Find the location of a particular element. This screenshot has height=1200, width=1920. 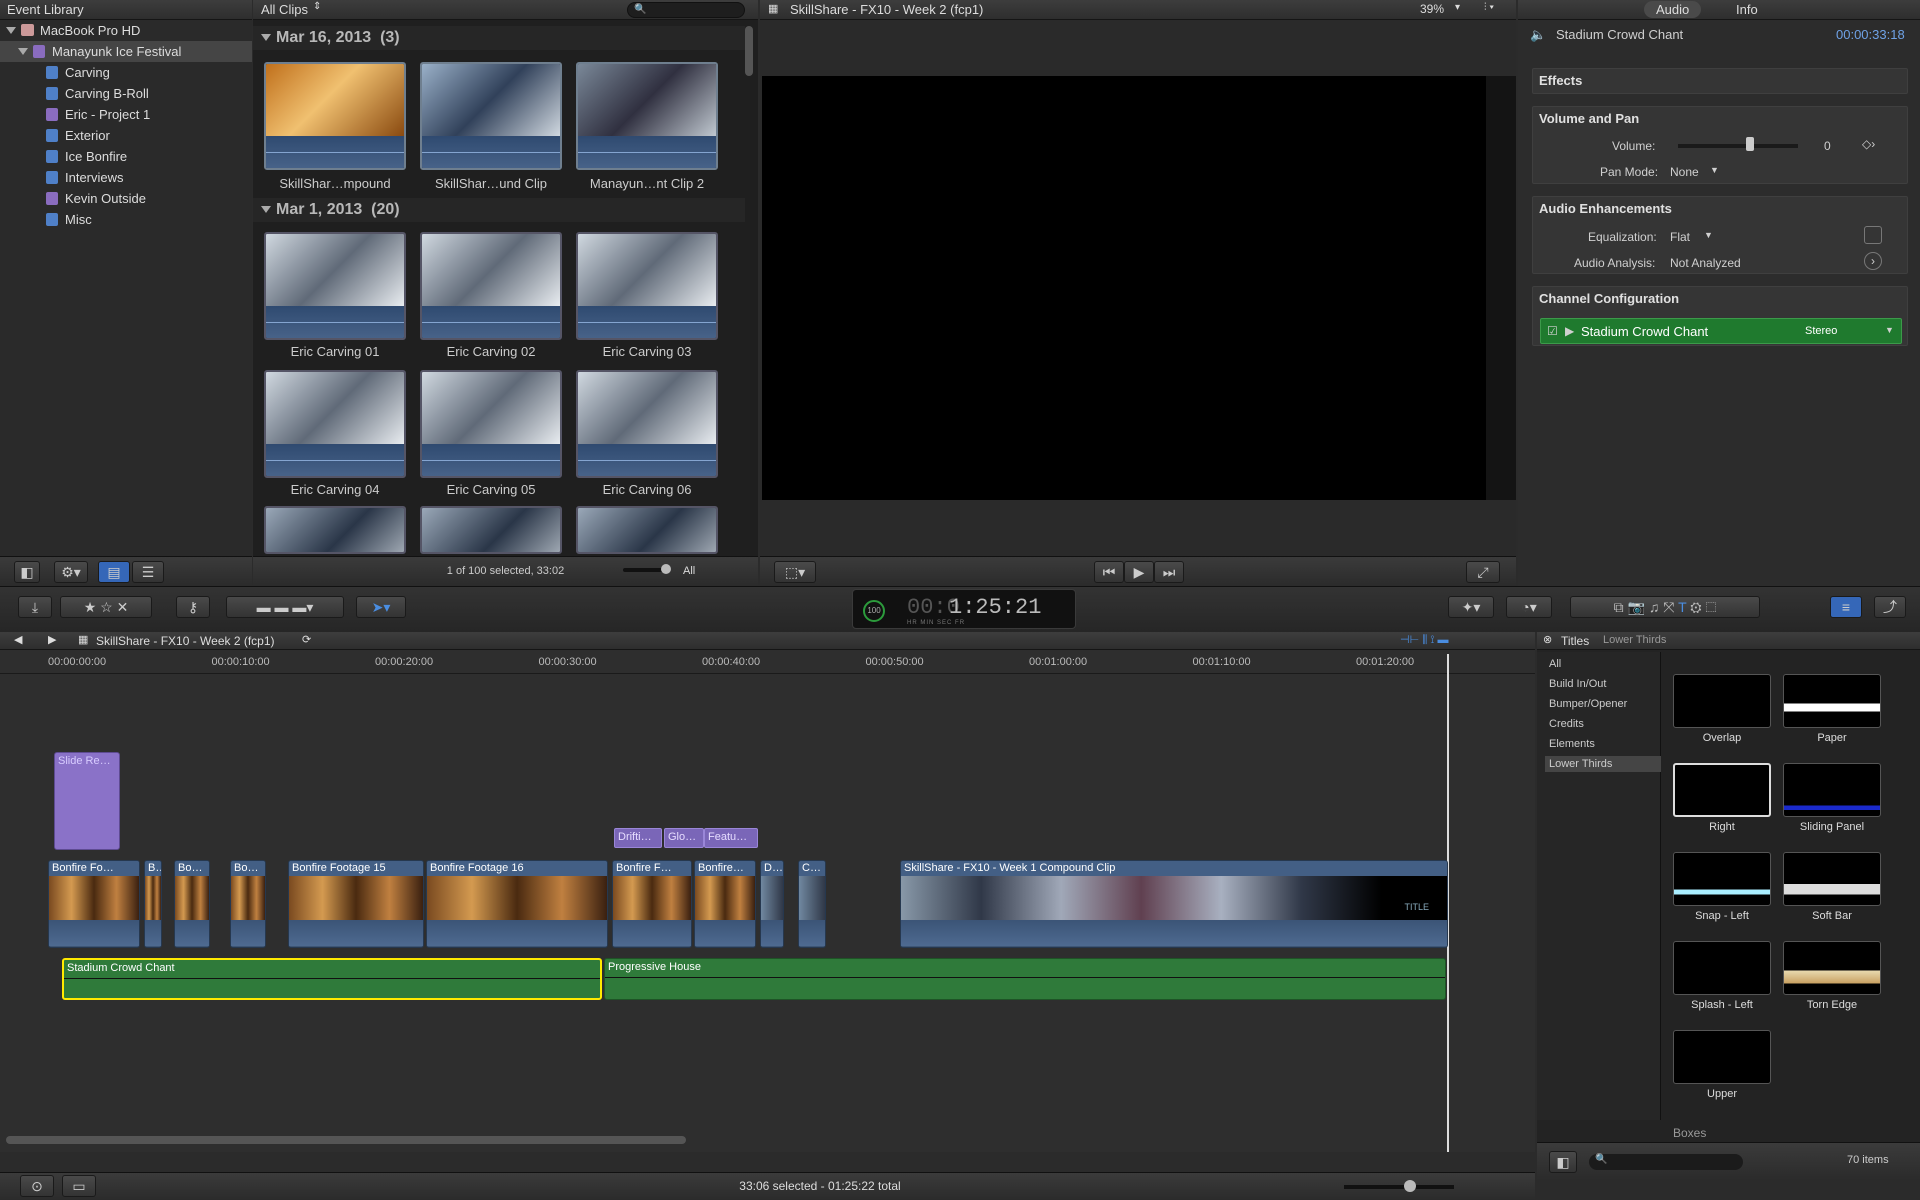

title-template: Torn Edge is located at coordinates (1832, 976).